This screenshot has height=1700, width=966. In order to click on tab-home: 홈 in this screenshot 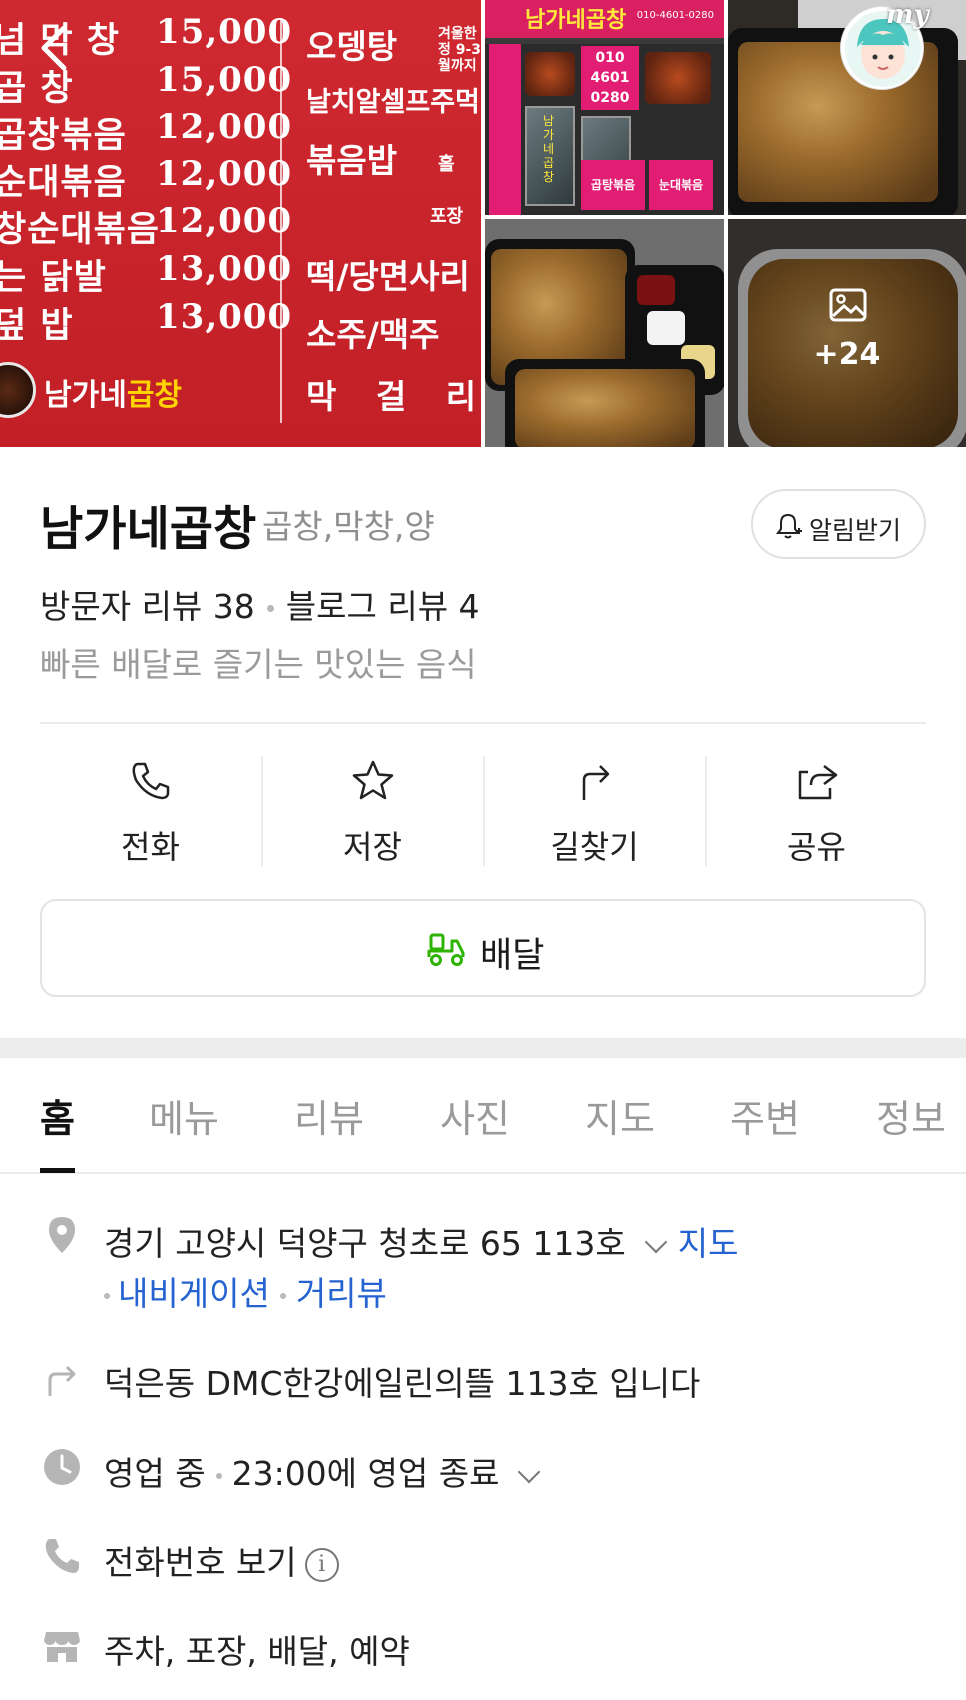, I will do `click(57, 1115)`.